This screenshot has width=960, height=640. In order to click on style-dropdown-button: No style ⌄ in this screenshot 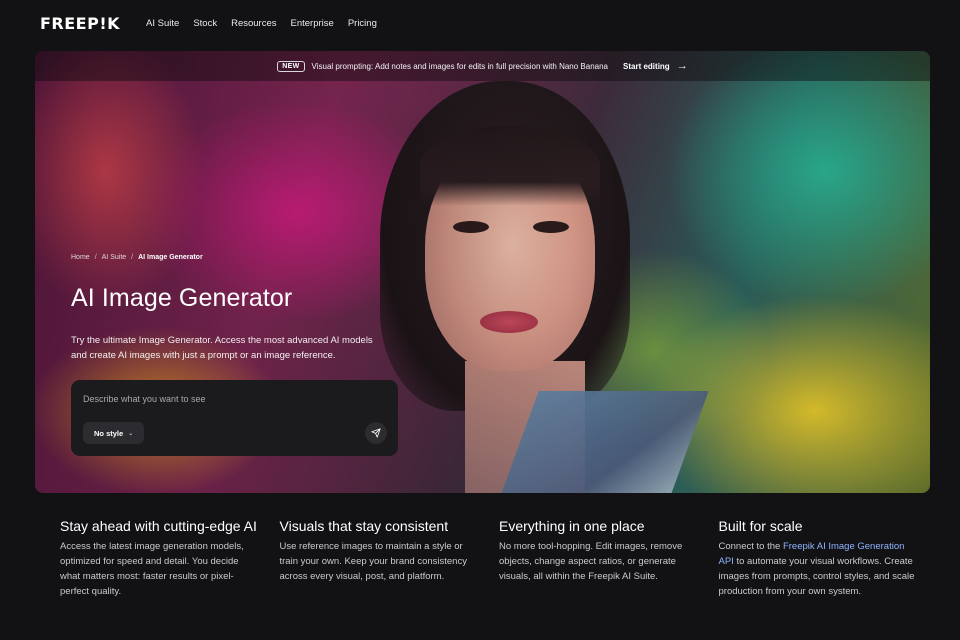, I will do `click(114, 433)`.